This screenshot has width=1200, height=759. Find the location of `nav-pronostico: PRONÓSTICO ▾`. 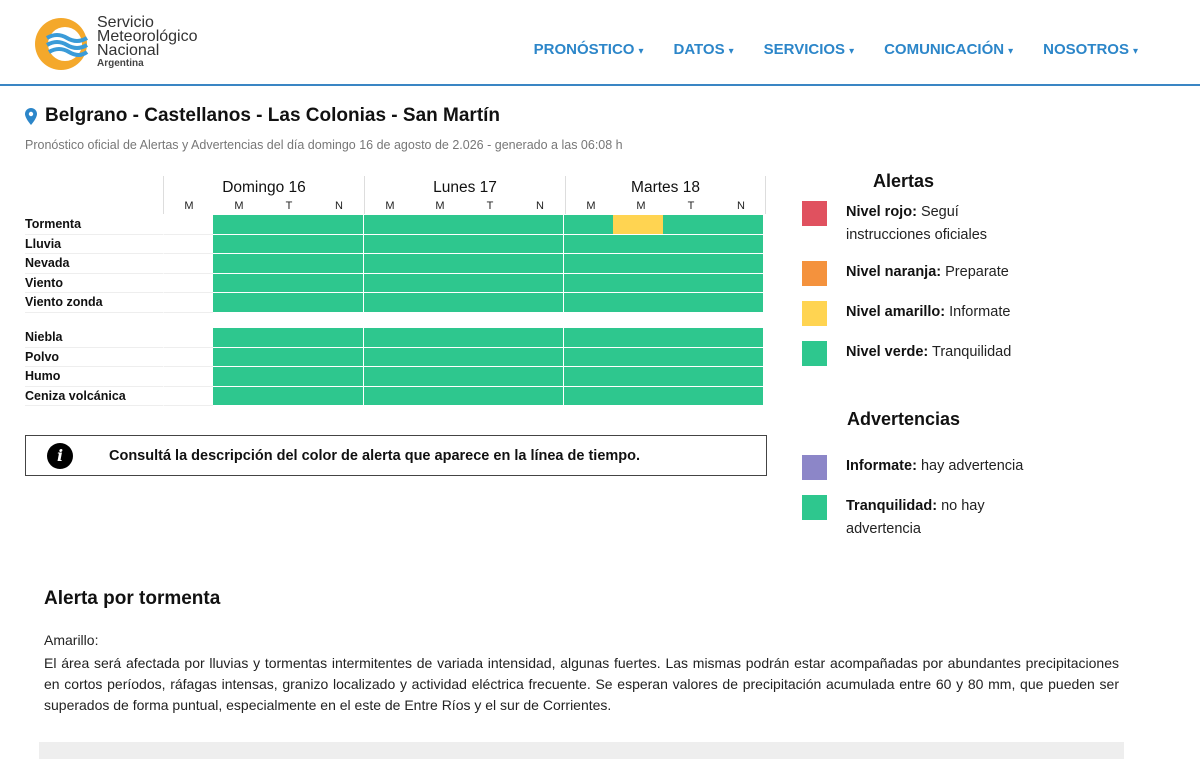

nav-pronostico: PRONÓSTICO ▾ is located at coordinates (589, 49).